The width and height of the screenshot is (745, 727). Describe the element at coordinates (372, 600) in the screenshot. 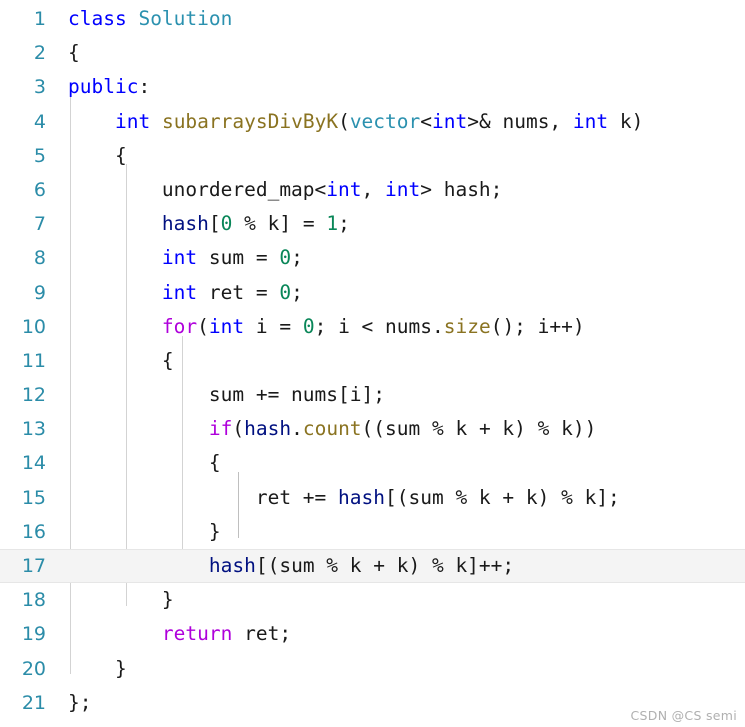

I see `code-line: 18 }` at that location.